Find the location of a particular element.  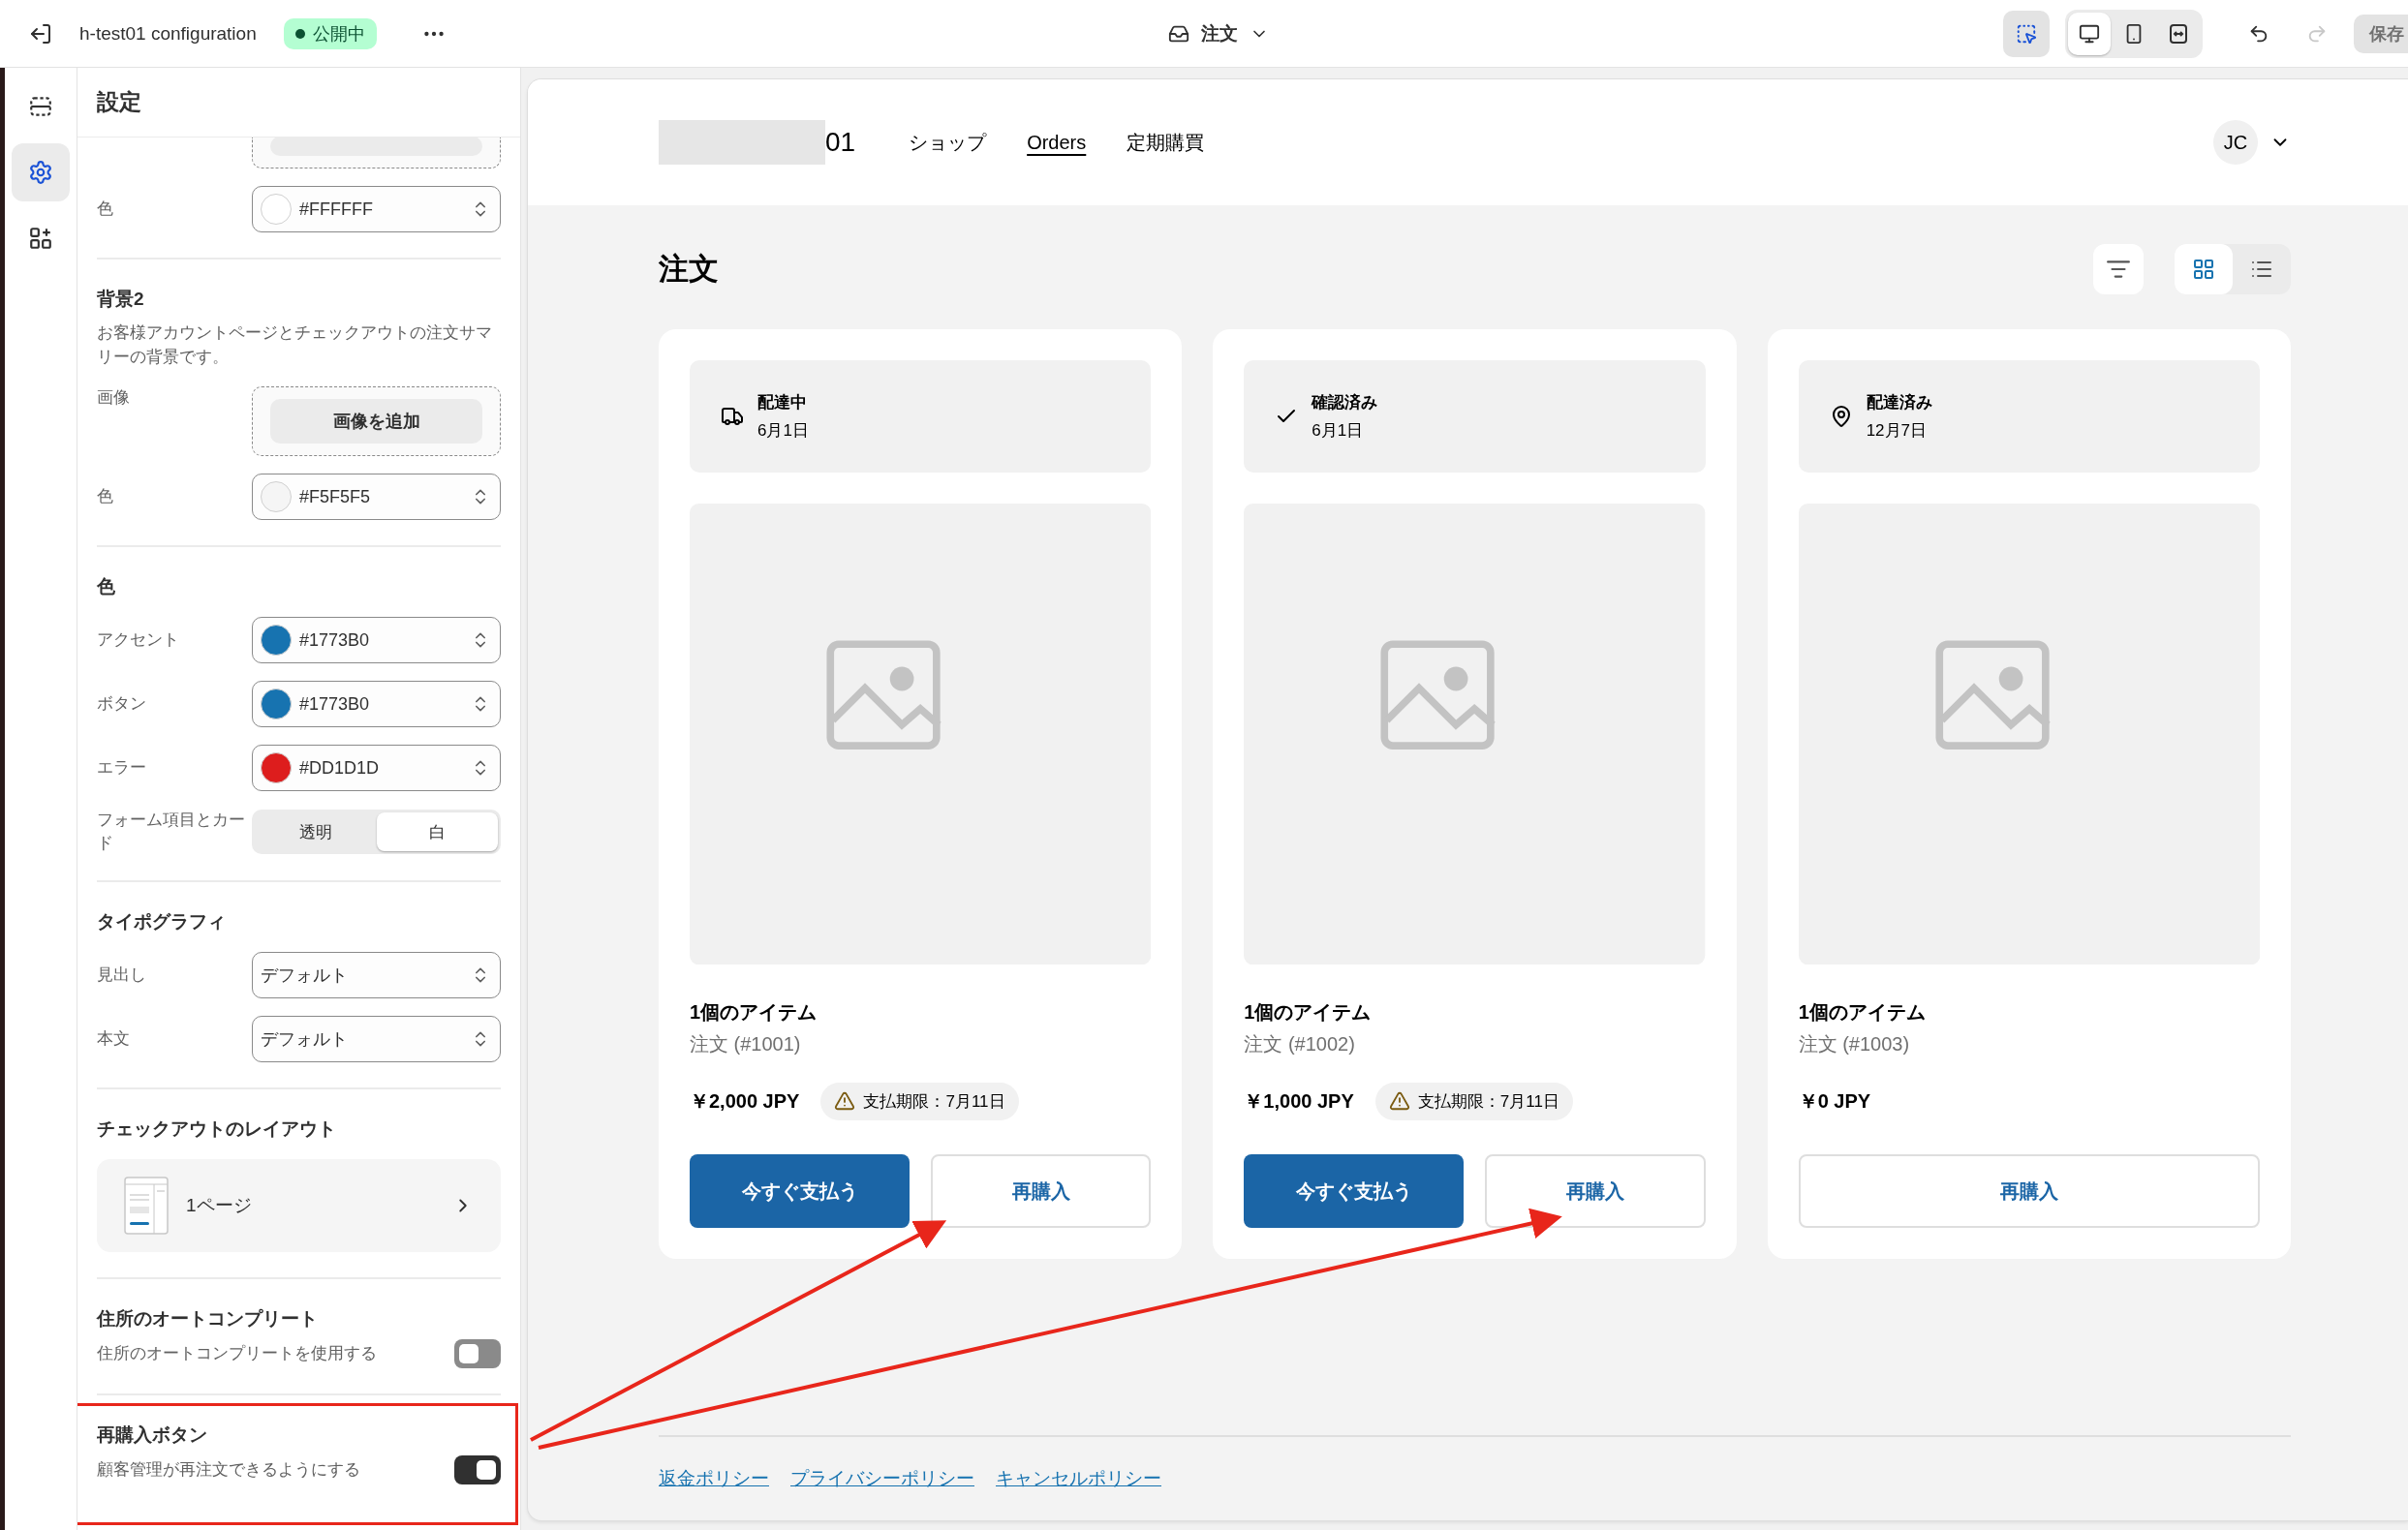

nav-link: ショップ is located at coordinates (948, 143).